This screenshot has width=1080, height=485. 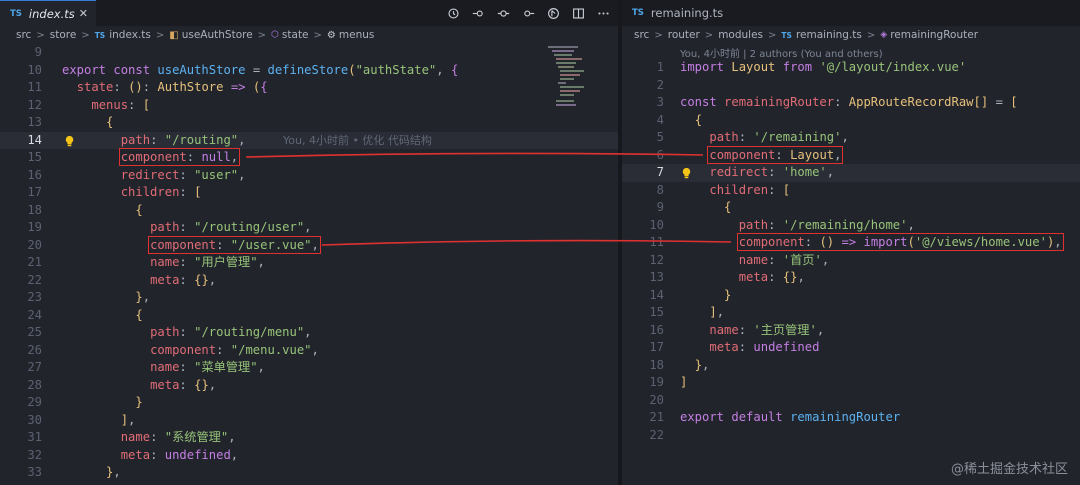 I want to click on code-text: }, so click(x=139, y=402).